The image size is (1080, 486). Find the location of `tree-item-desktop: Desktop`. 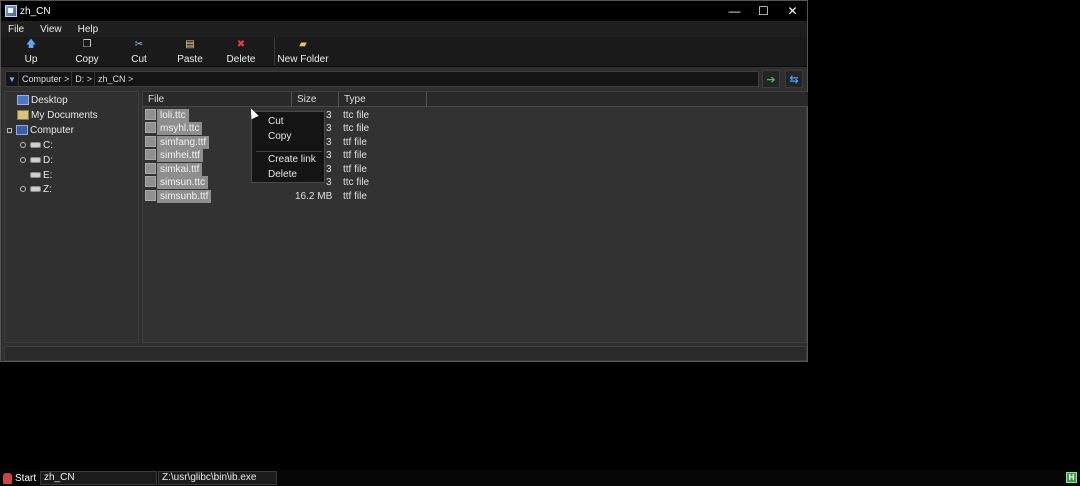

tree-item-desktop: Desktop is located at coordinates (42, 100).